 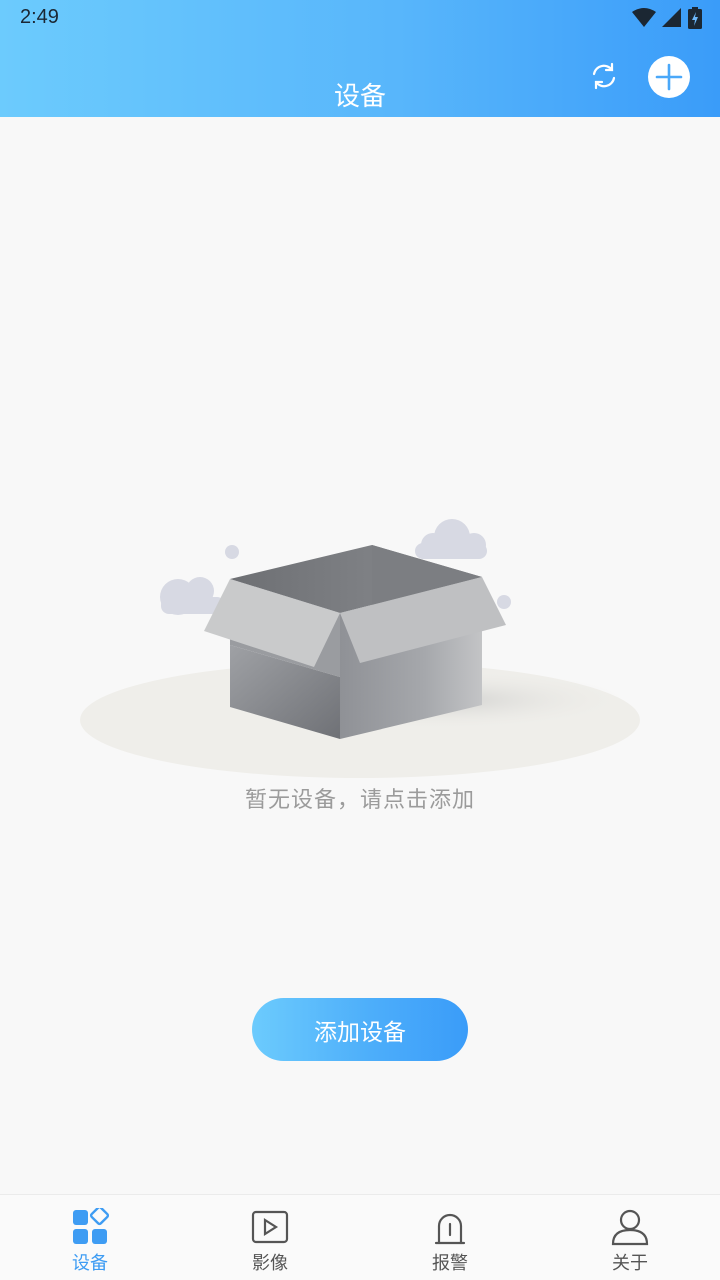 I want to click on tab-about: 关于, so click(x=630, y=1237).